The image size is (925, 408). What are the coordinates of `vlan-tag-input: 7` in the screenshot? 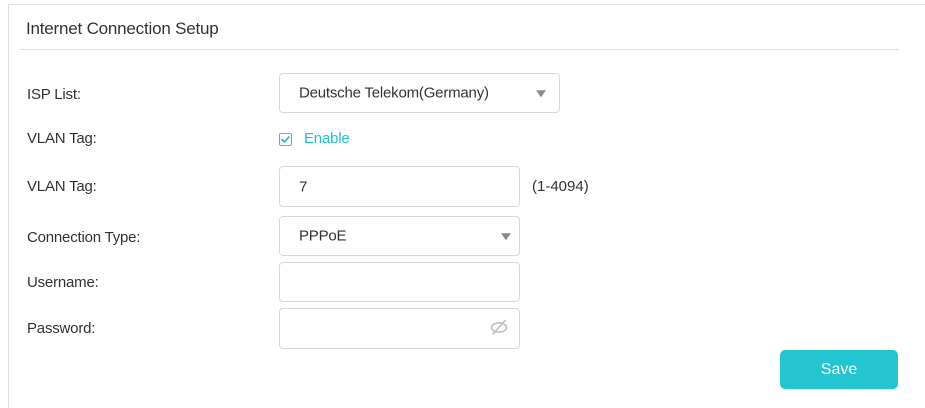 It's located at (399, 186).